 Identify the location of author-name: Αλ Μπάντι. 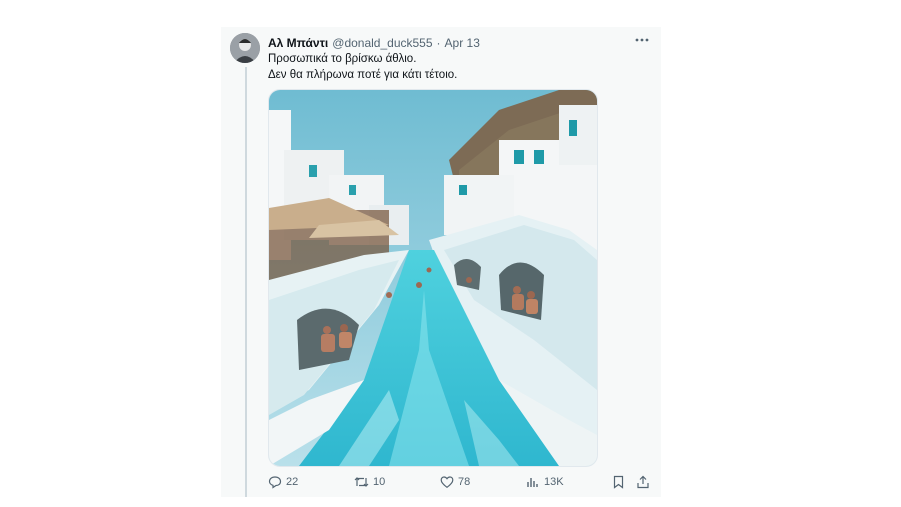
(298, 43).